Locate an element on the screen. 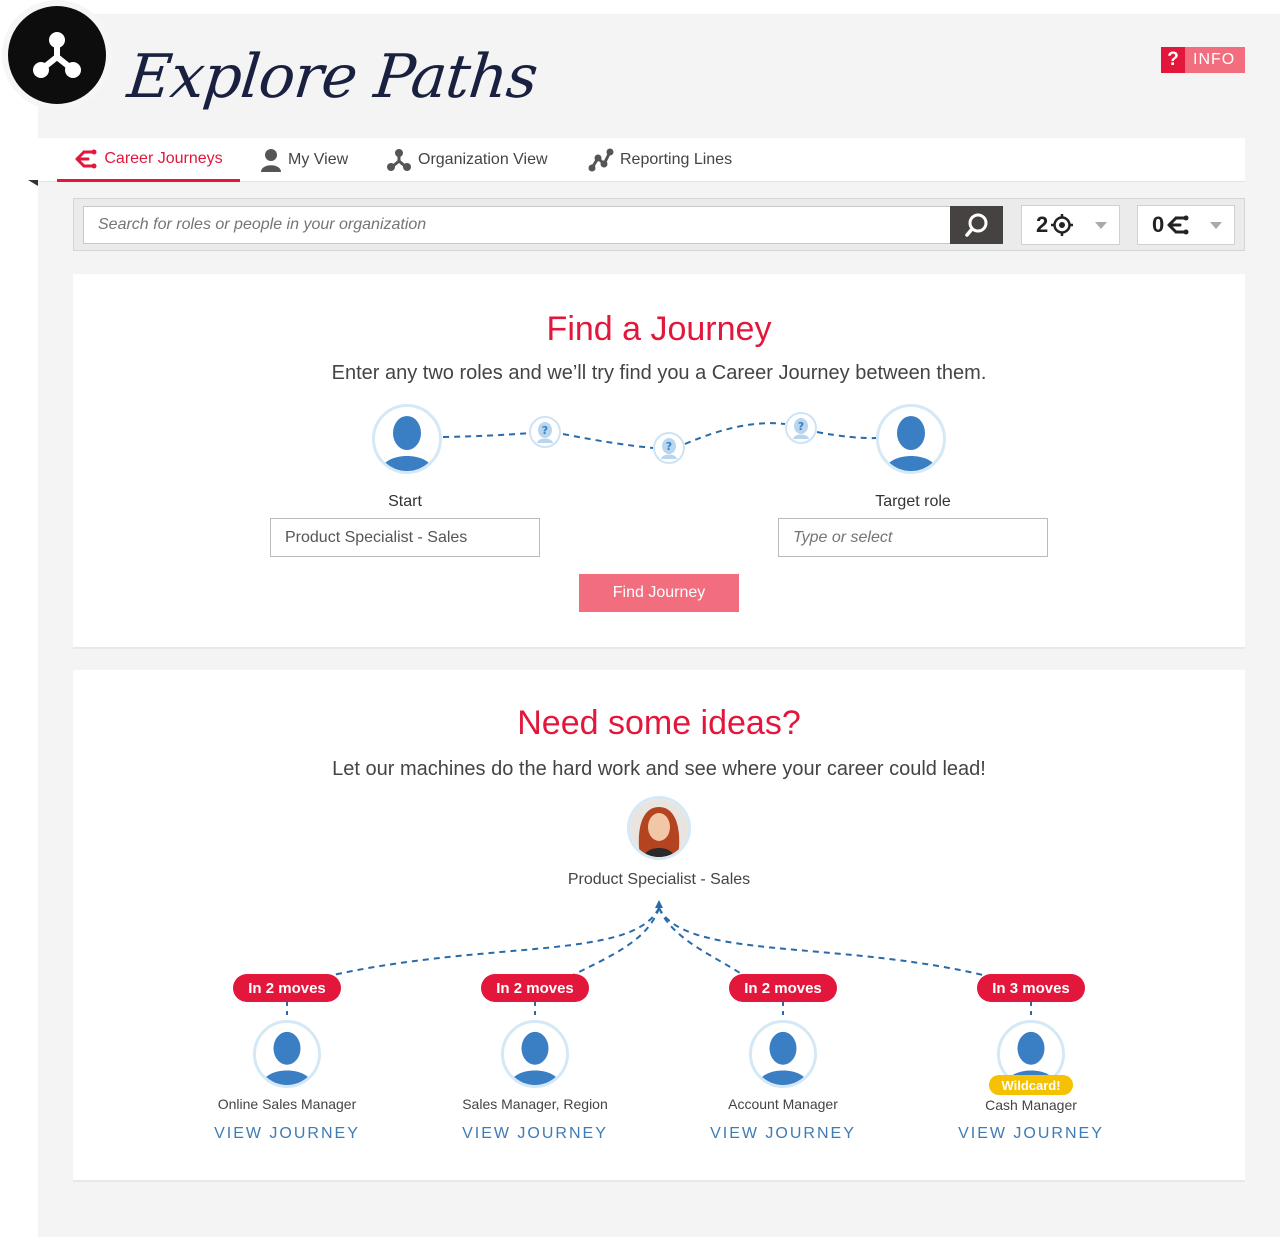 The width and height of the screenshot is (1280, 1237). moves-badge: In 3 moves is located at coordinates (1031, 988).